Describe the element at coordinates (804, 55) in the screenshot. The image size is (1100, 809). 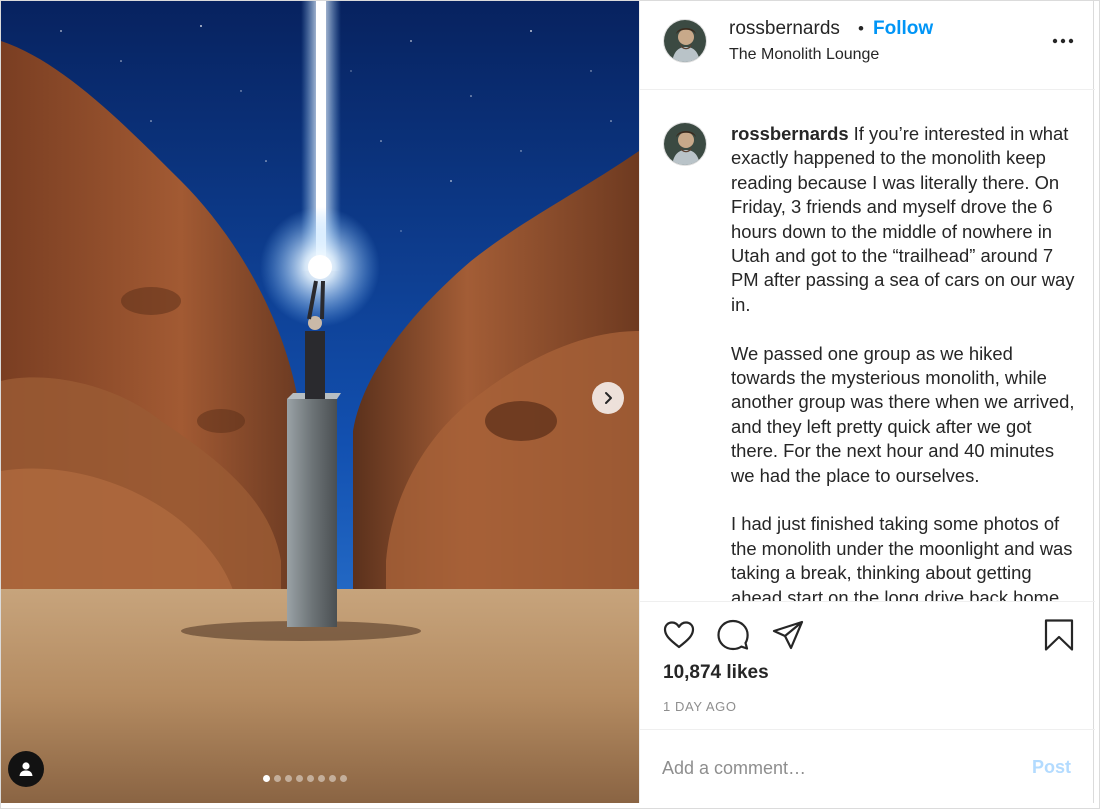
I see `post-location: The Monolith Lounge` at that location.